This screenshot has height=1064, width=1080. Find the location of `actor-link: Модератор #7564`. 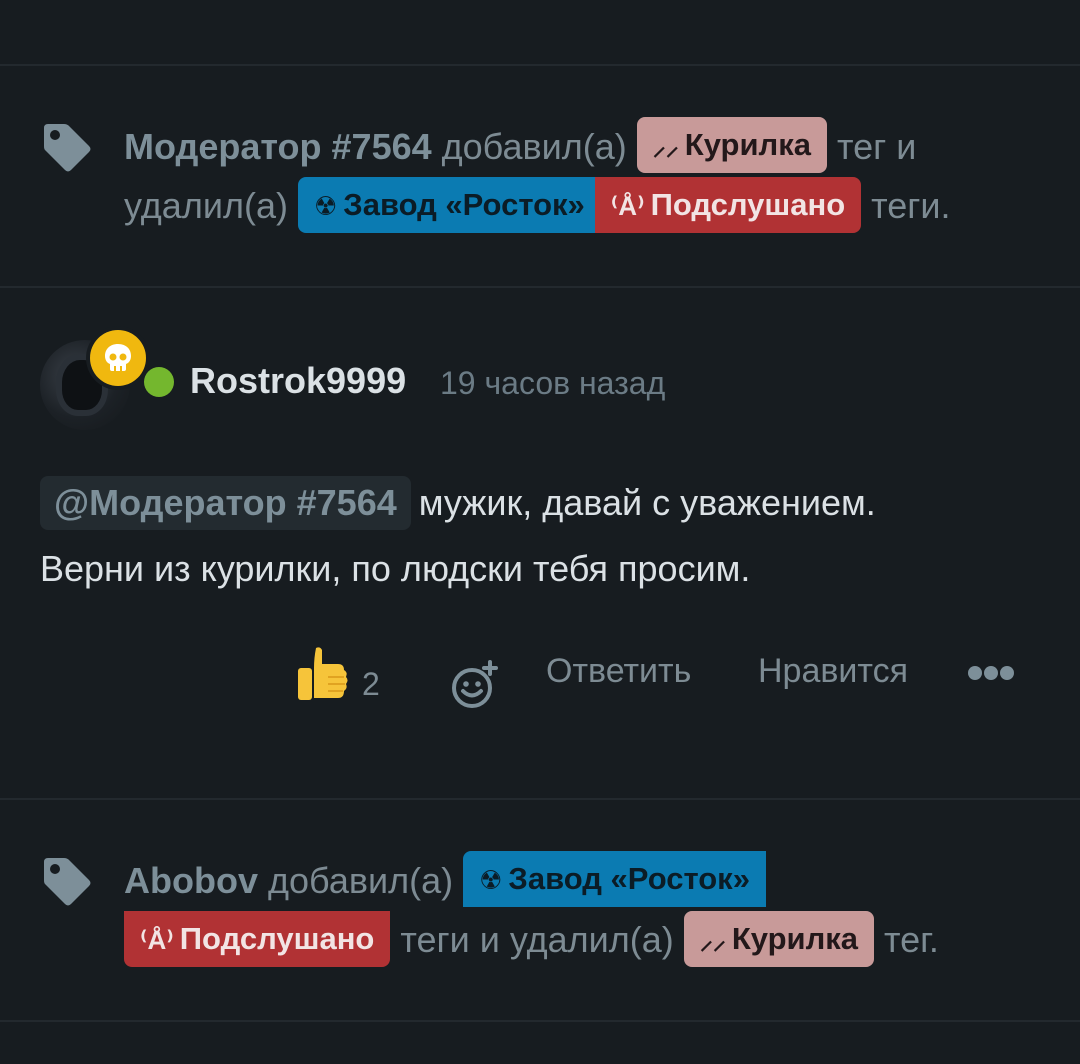

actor-link: Модератор #7564 is located at coordinates (278, 146).